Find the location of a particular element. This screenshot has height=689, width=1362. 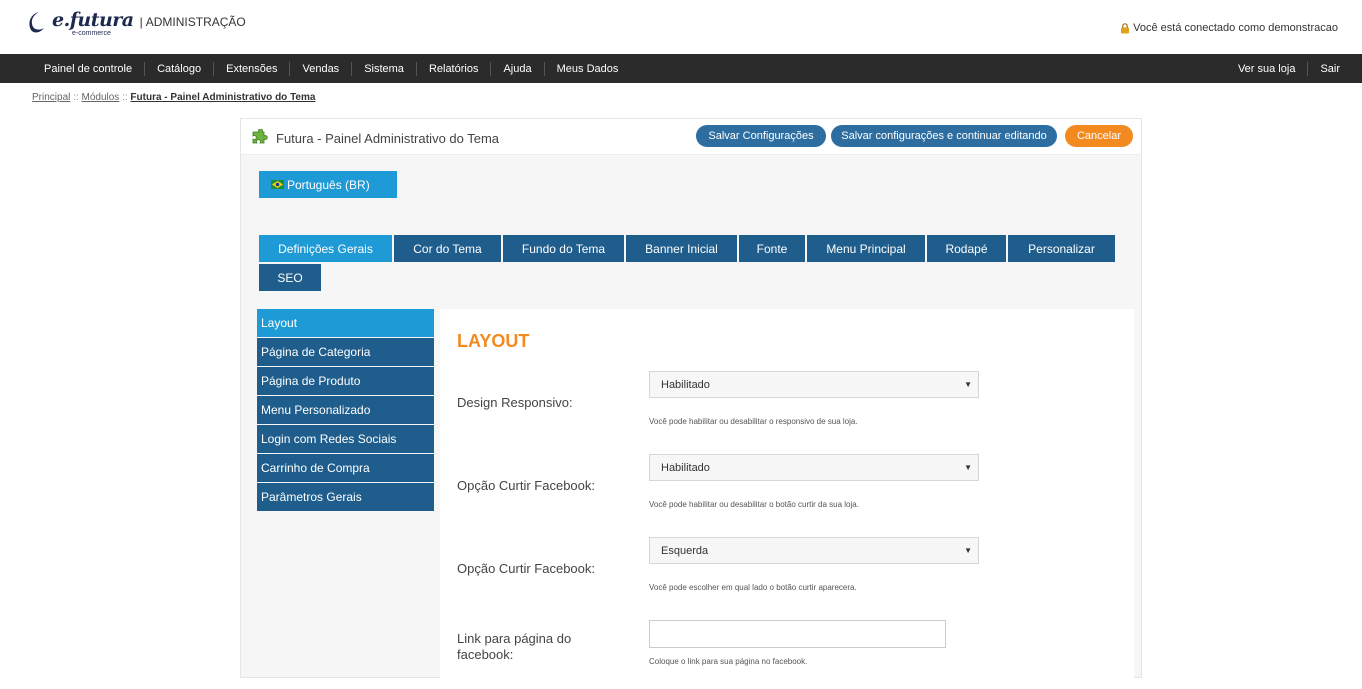

breadcrumb-current: Futura - Painel Administrativo do Tema is located at coordinates (222, 97).